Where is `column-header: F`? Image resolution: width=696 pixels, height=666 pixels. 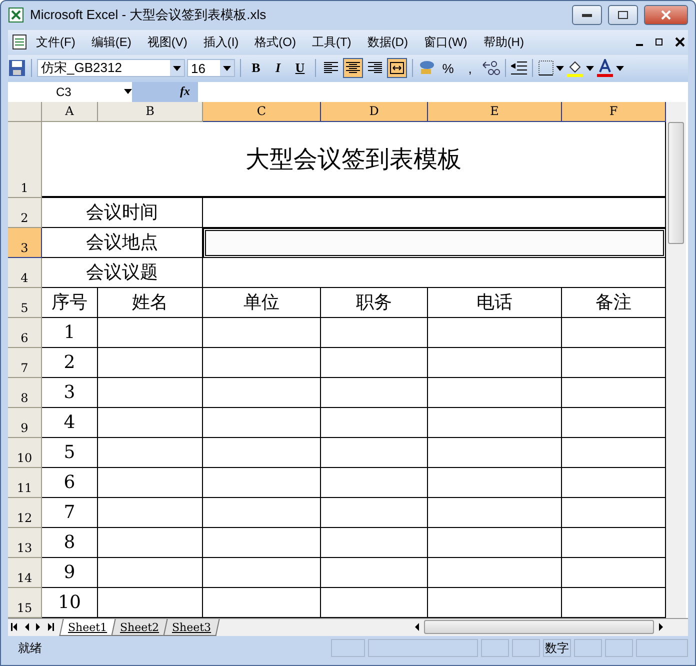
column-header: F is located at coordinates (614, 112).